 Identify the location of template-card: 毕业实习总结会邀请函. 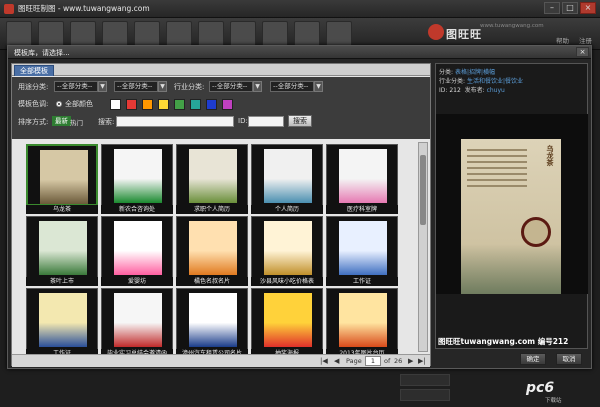
(137, 321).